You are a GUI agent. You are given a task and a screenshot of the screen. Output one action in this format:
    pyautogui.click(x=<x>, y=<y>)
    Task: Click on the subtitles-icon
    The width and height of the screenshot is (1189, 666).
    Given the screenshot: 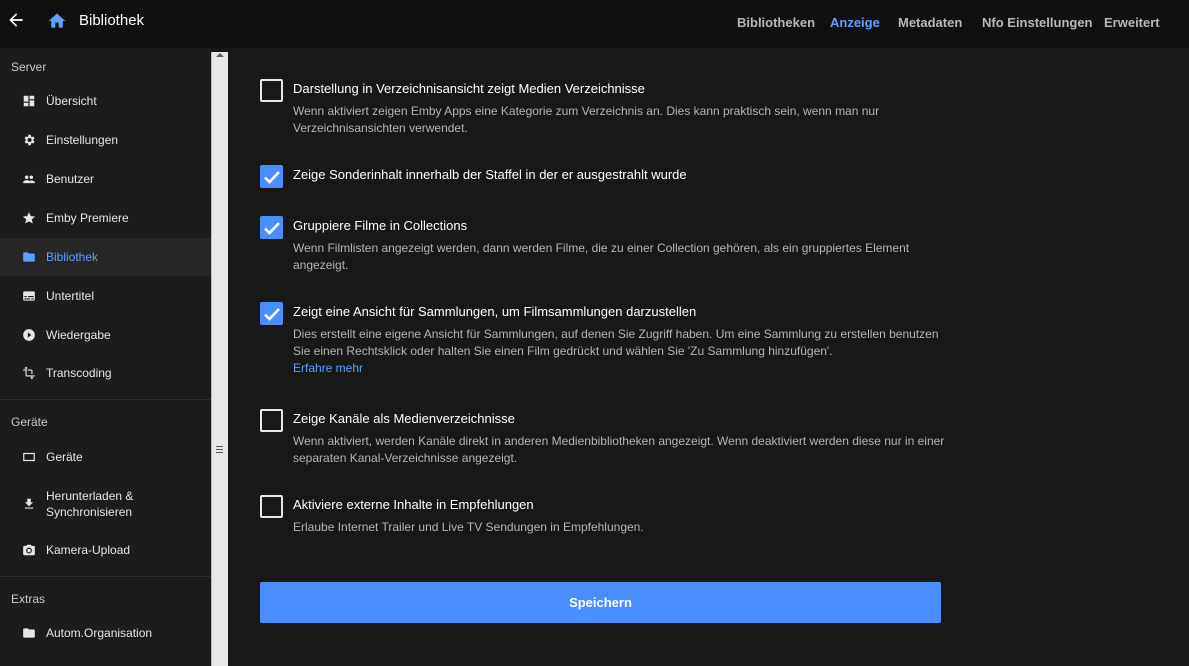 What is the action you would take?
    pyautogui.click(x=29, y=296)
    